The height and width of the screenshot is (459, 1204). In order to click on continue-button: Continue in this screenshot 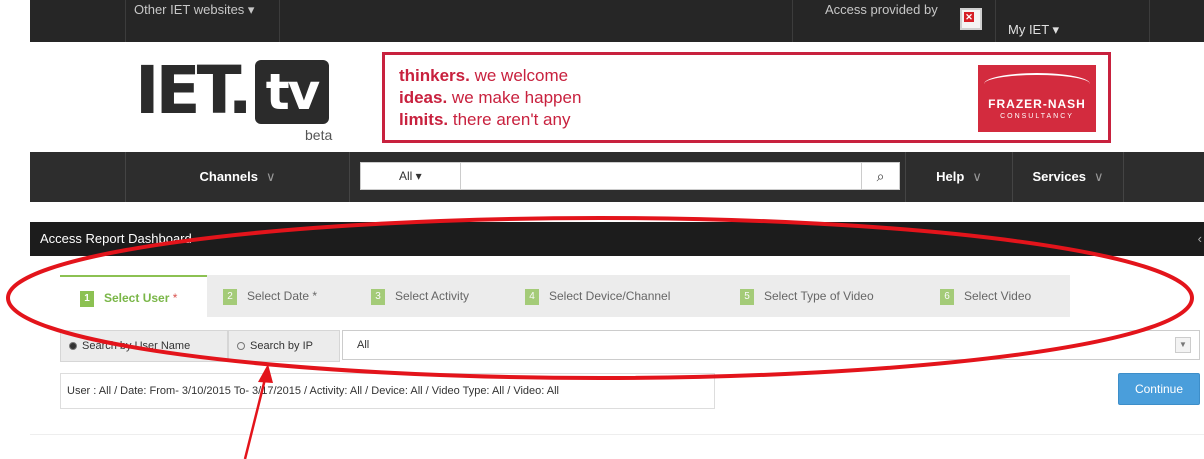, I will do `click(1159, 389)`.